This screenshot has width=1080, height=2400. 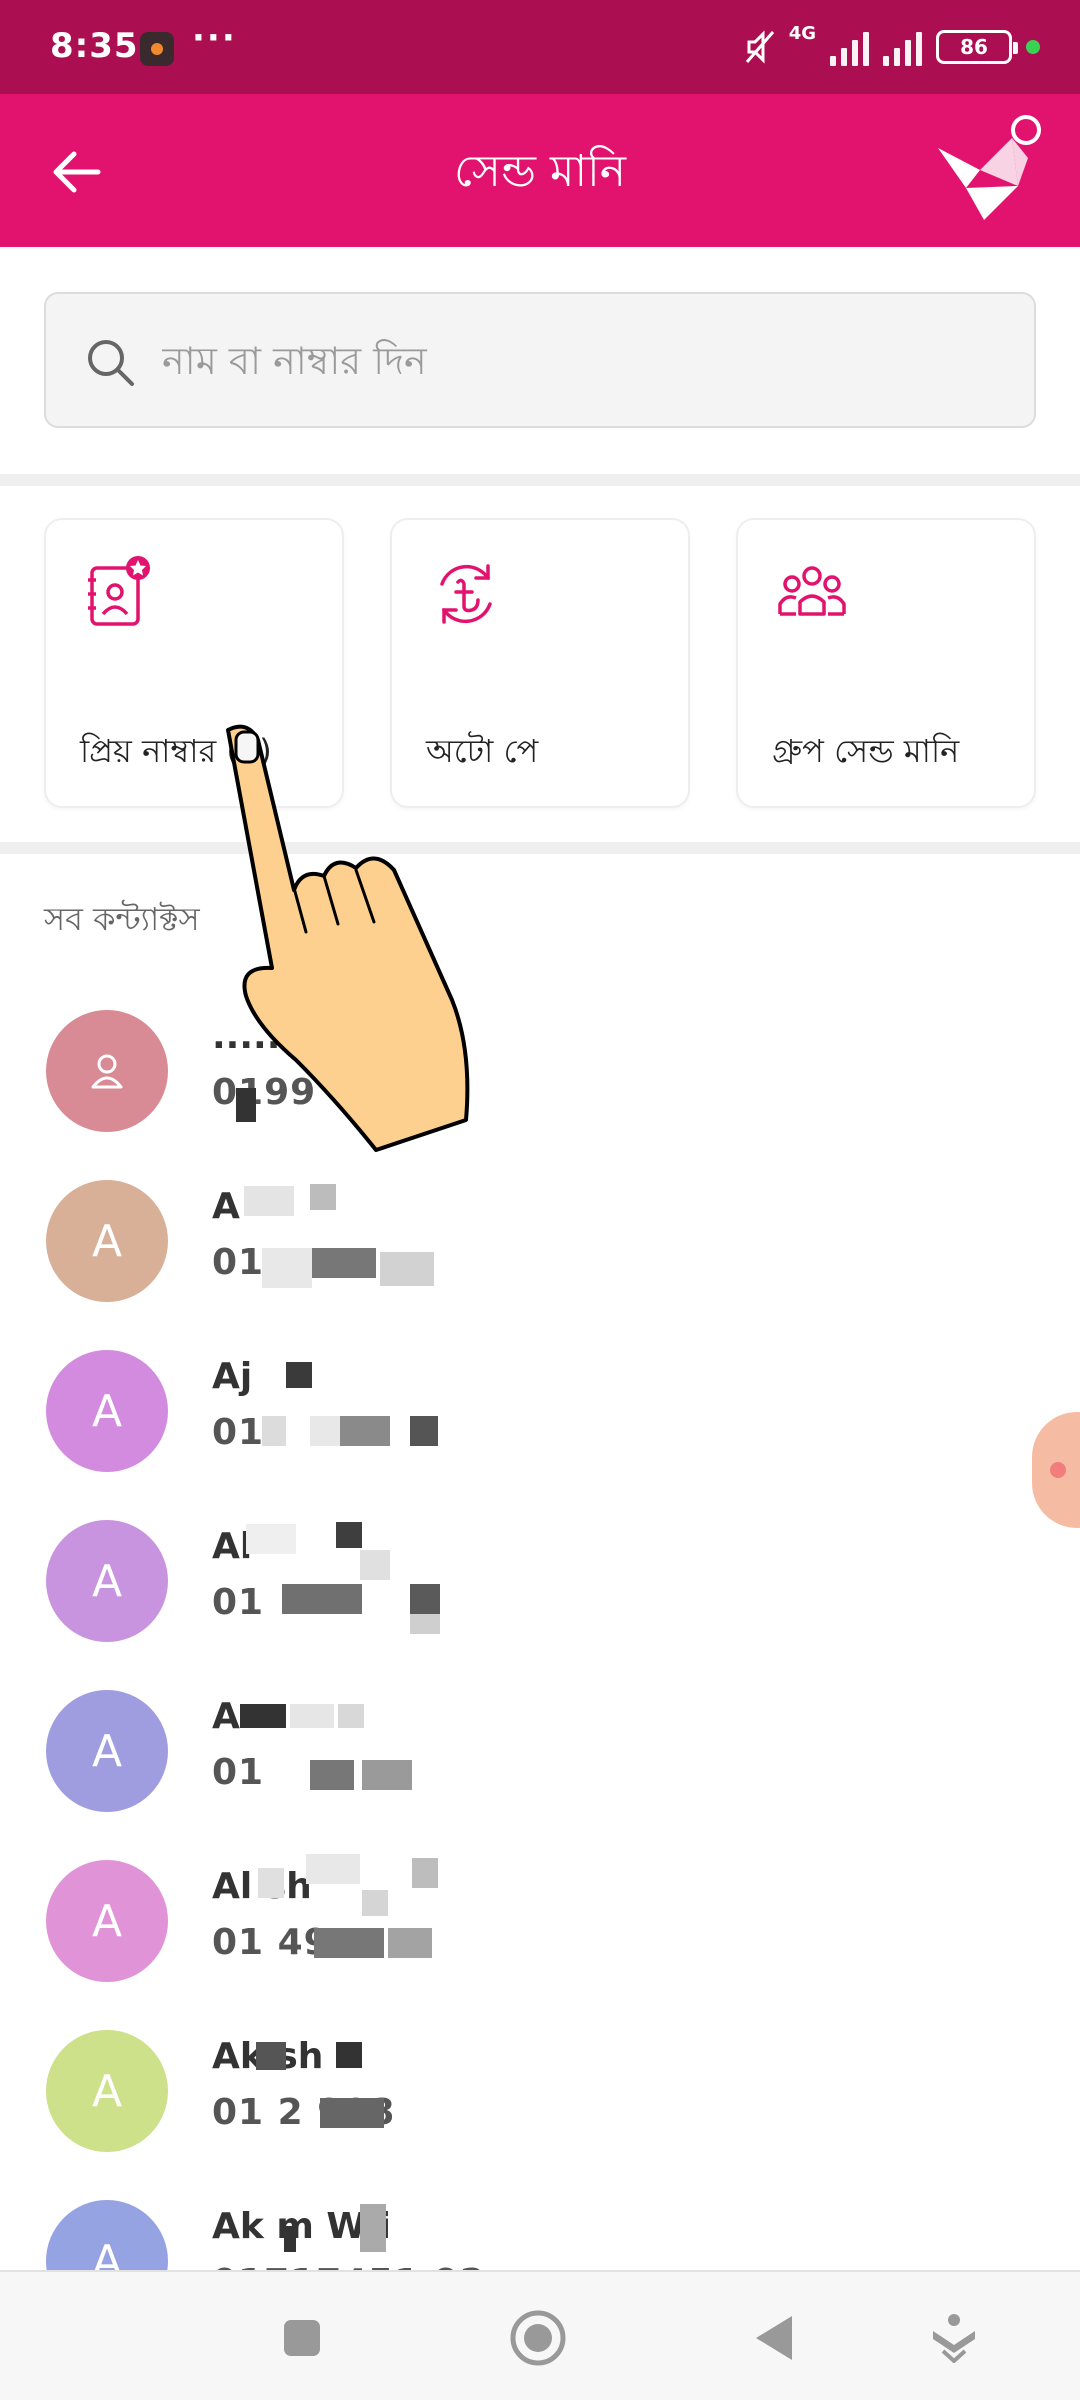 I want to click on back-nav-button, so click(x=774, y=2338).